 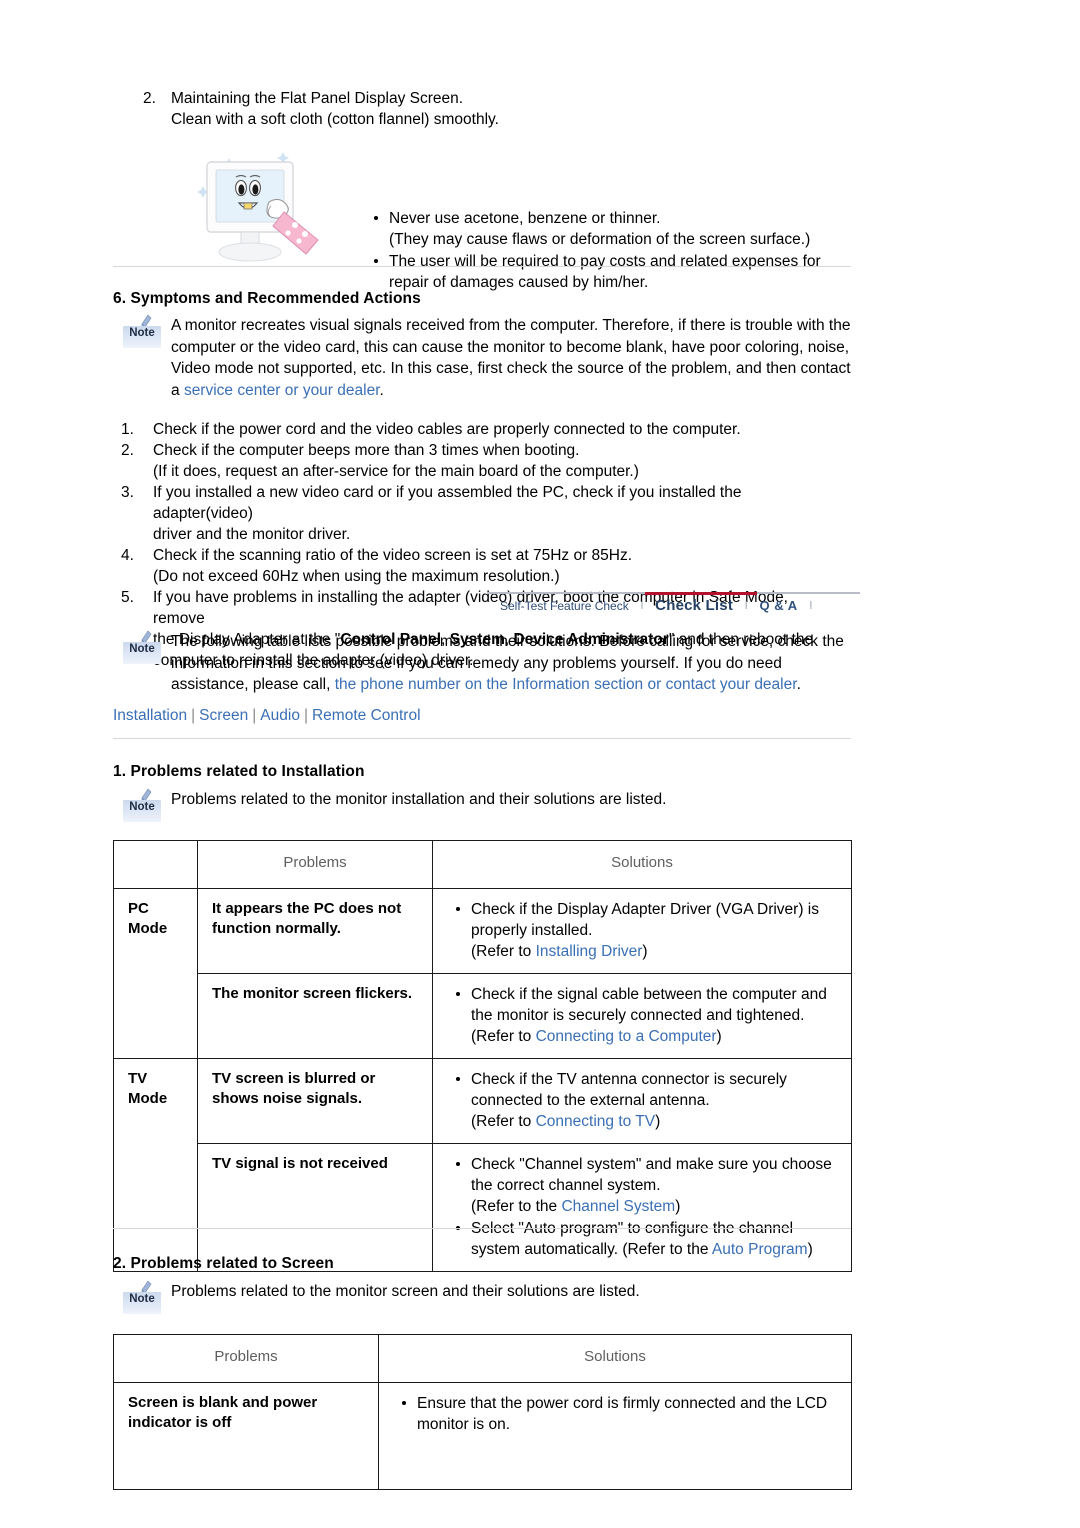 What do you see at coordinates (746, 605) in the screenshot?
I see `tab-separator-2: l` at bounding box center [746, 605].